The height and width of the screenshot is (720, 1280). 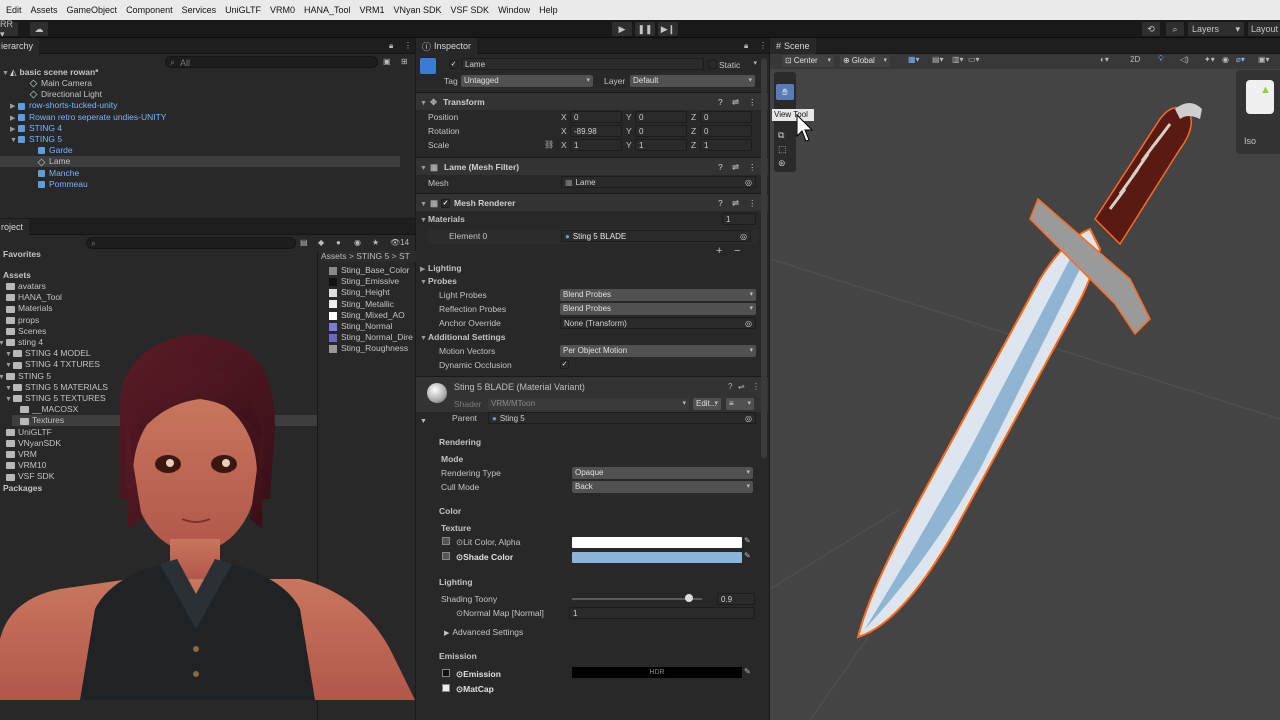 What do you see at coordinates (657, 557) in the screenshot?
I see `shade-color-swatch` at bounding box center [657, 557].